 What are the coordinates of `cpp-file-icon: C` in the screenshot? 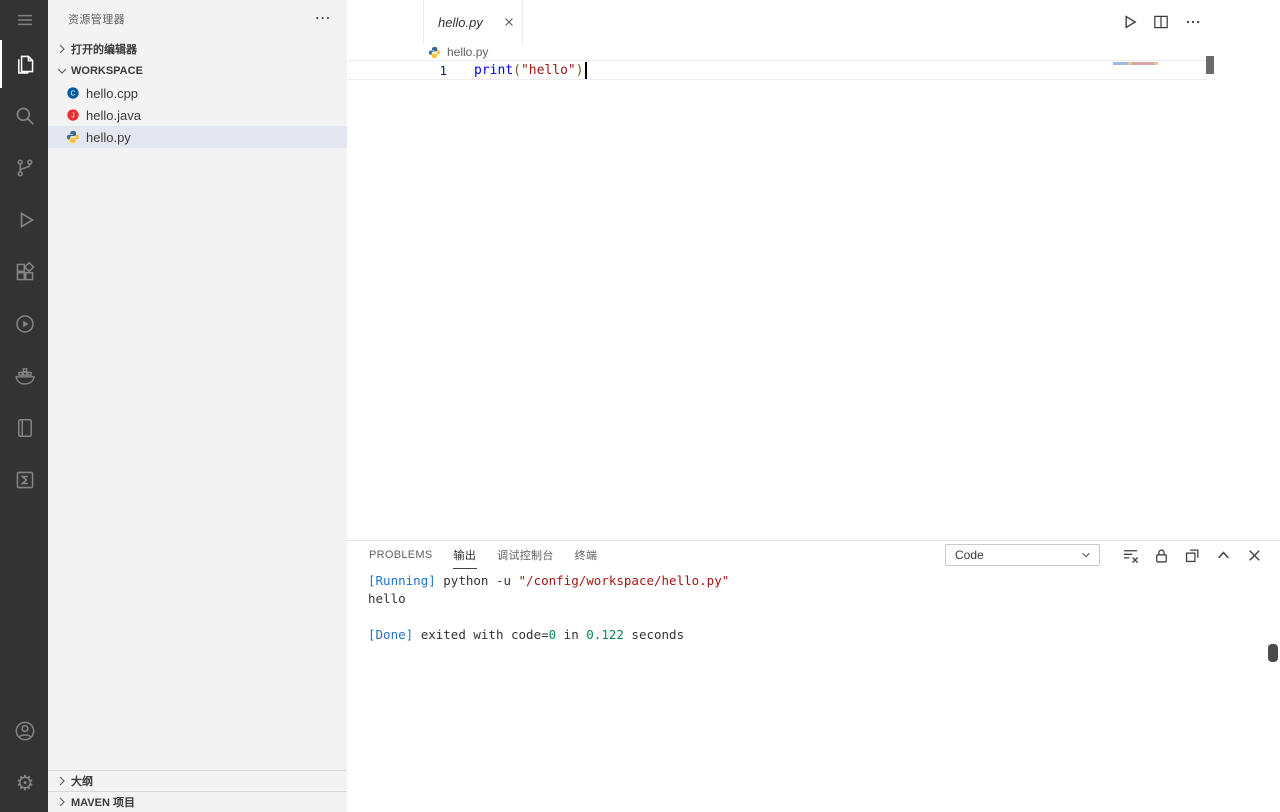 It's located at (73, 93).